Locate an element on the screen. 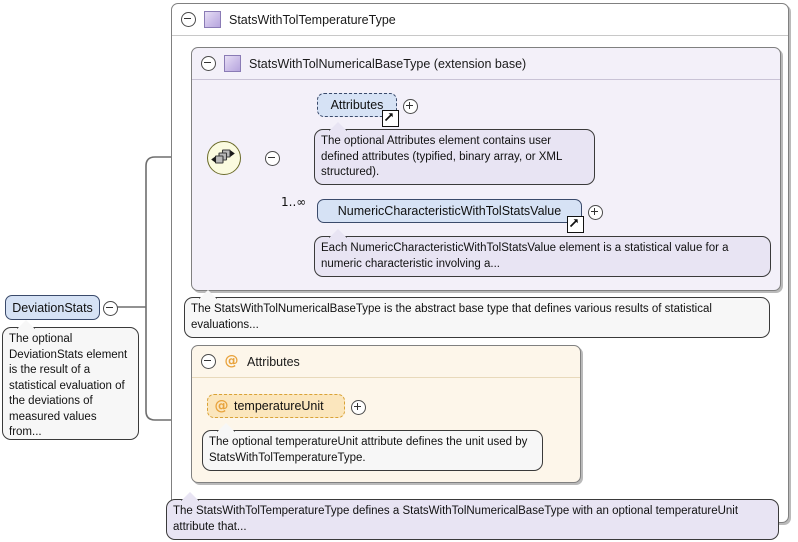 This screenshot has width=798, height=542. sequence-compositor-icon is located at coordinates (224, 158).